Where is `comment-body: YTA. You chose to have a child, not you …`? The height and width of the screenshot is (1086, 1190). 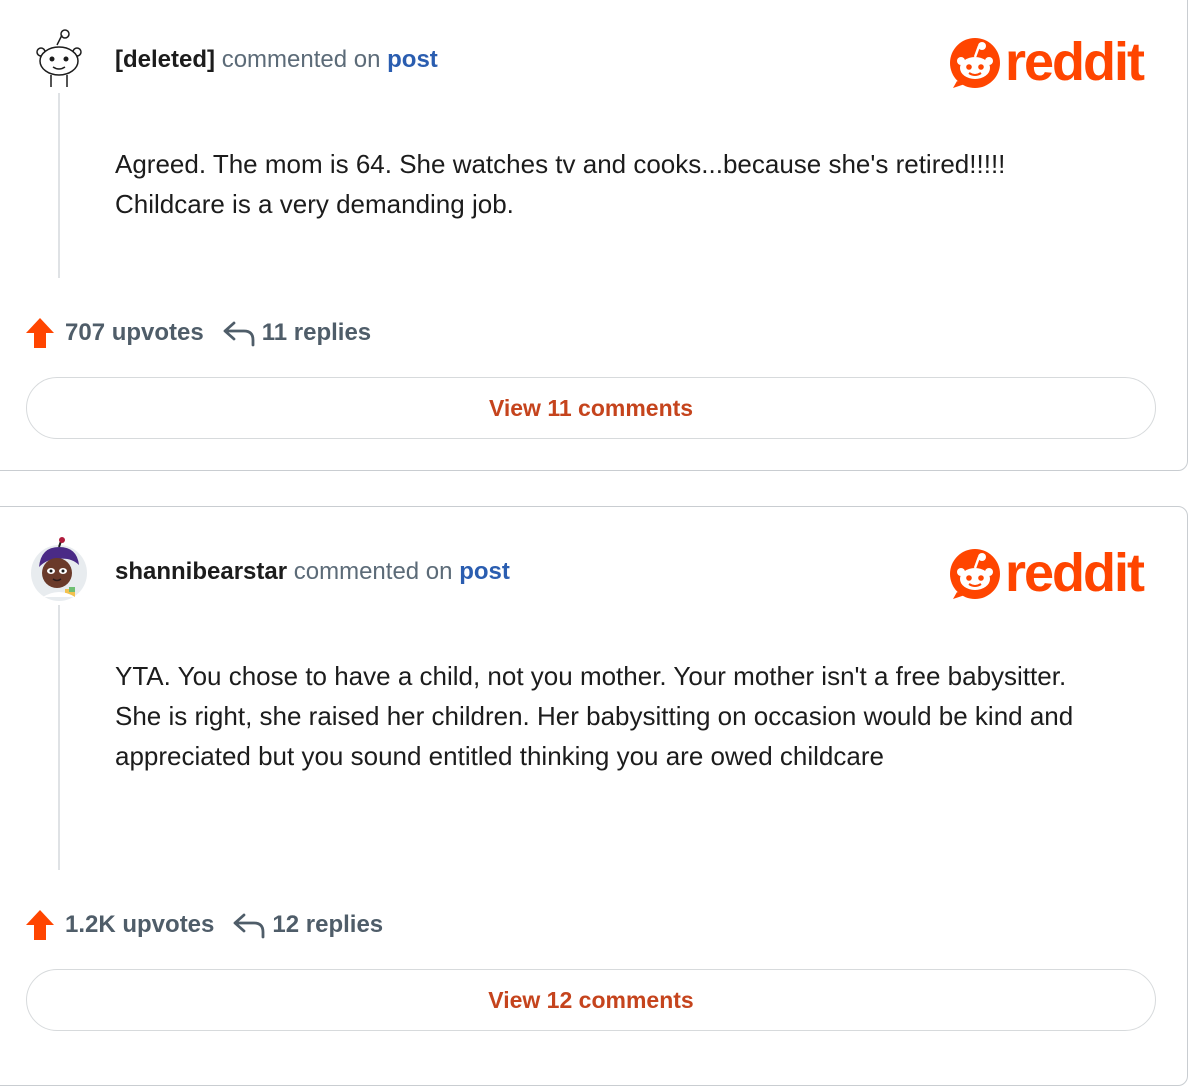 comment-body: YTA. You chose to have a child, not you … is located at coordinates (594, 716).